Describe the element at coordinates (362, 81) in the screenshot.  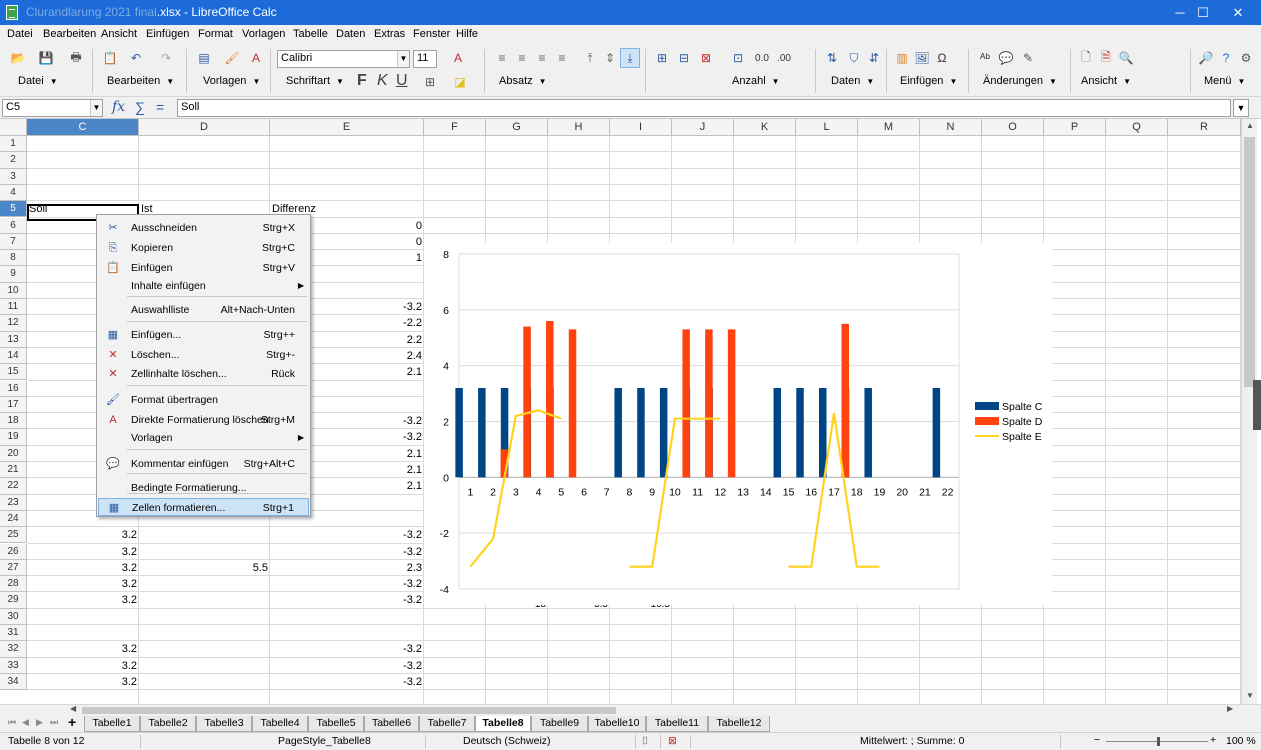
I see `bold-button: F` at that location.